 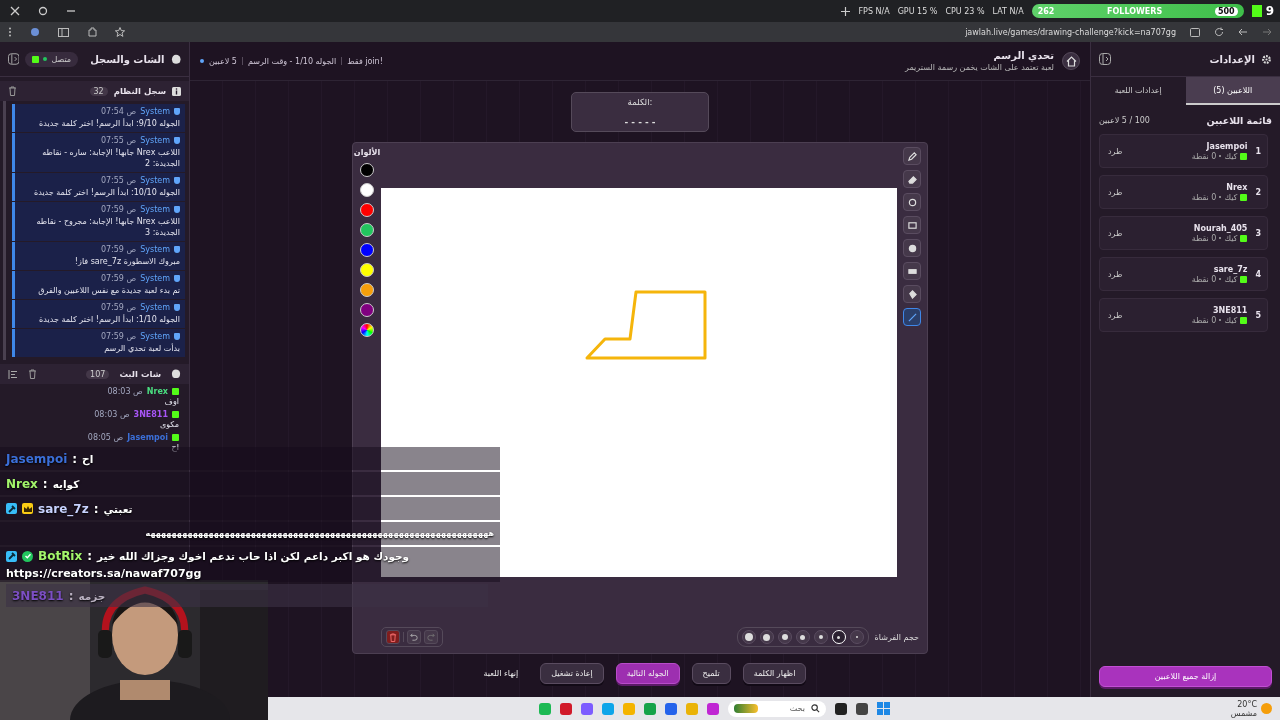 I want to click on followers-goal: 500, so click(x=1226, y=11).